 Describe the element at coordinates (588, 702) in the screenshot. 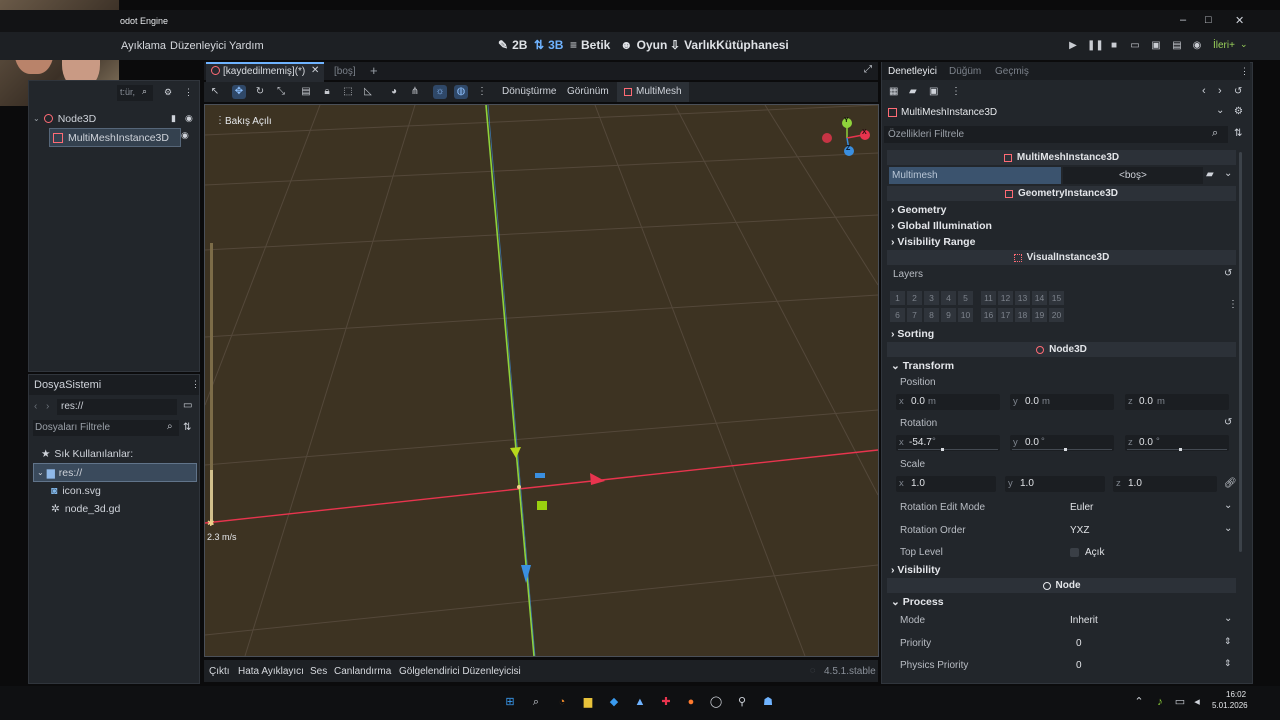

I see `folder-icon: ▆` at that location.